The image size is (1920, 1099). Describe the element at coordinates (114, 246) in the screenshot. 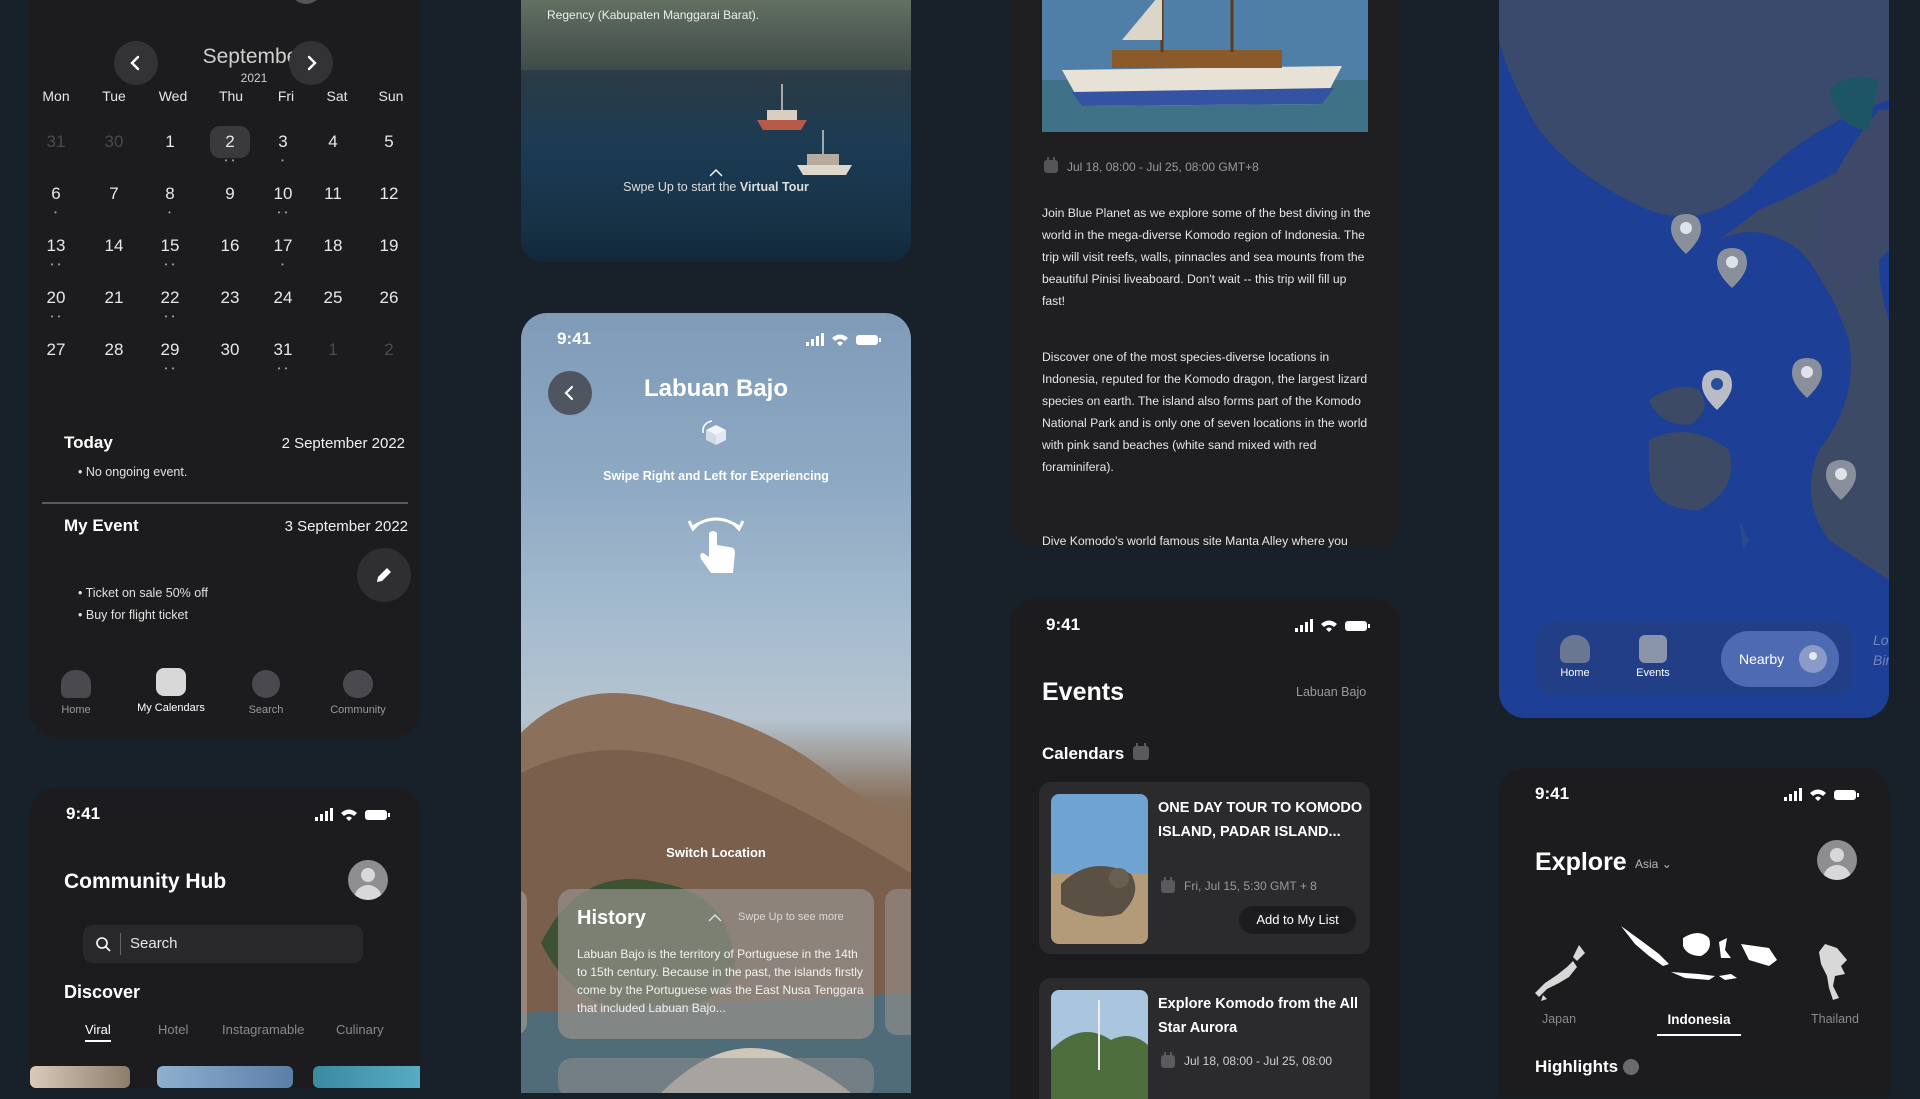

I see `calendar-day: 14` at that location.